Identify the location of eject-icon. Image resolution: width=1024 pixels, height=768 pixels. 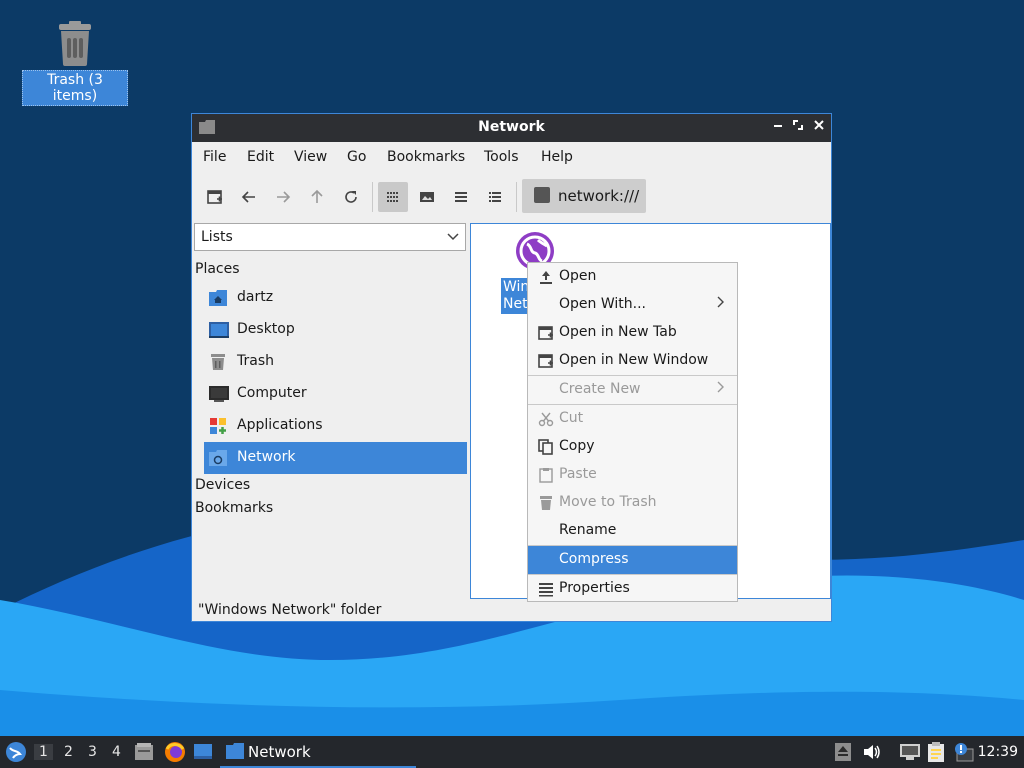
(843, 754).